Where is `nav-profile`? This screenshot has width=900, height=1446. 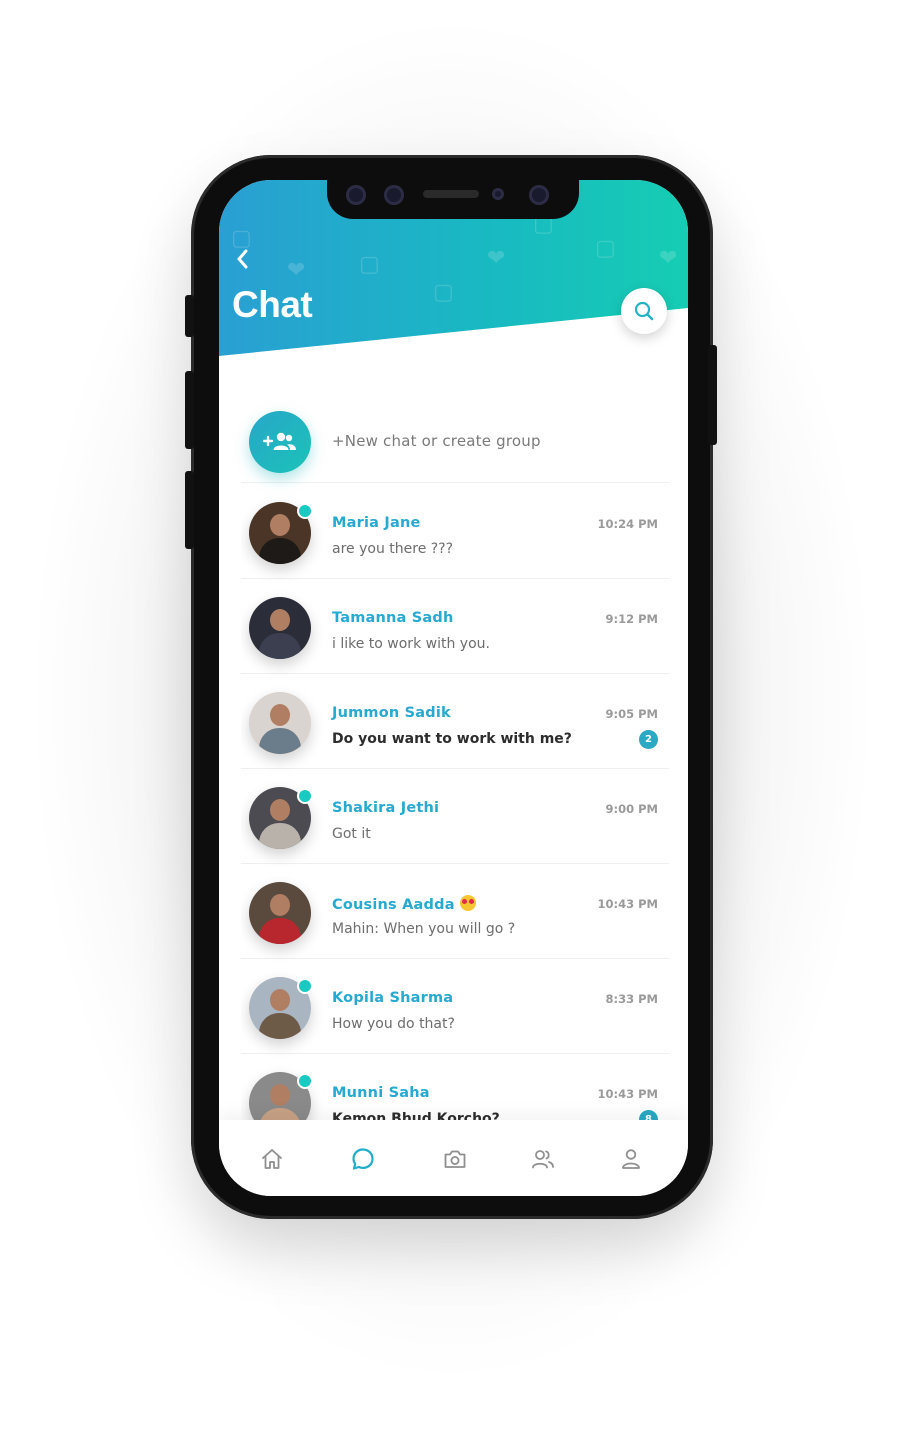
nav-profile is located at coordinates (631, 1159).